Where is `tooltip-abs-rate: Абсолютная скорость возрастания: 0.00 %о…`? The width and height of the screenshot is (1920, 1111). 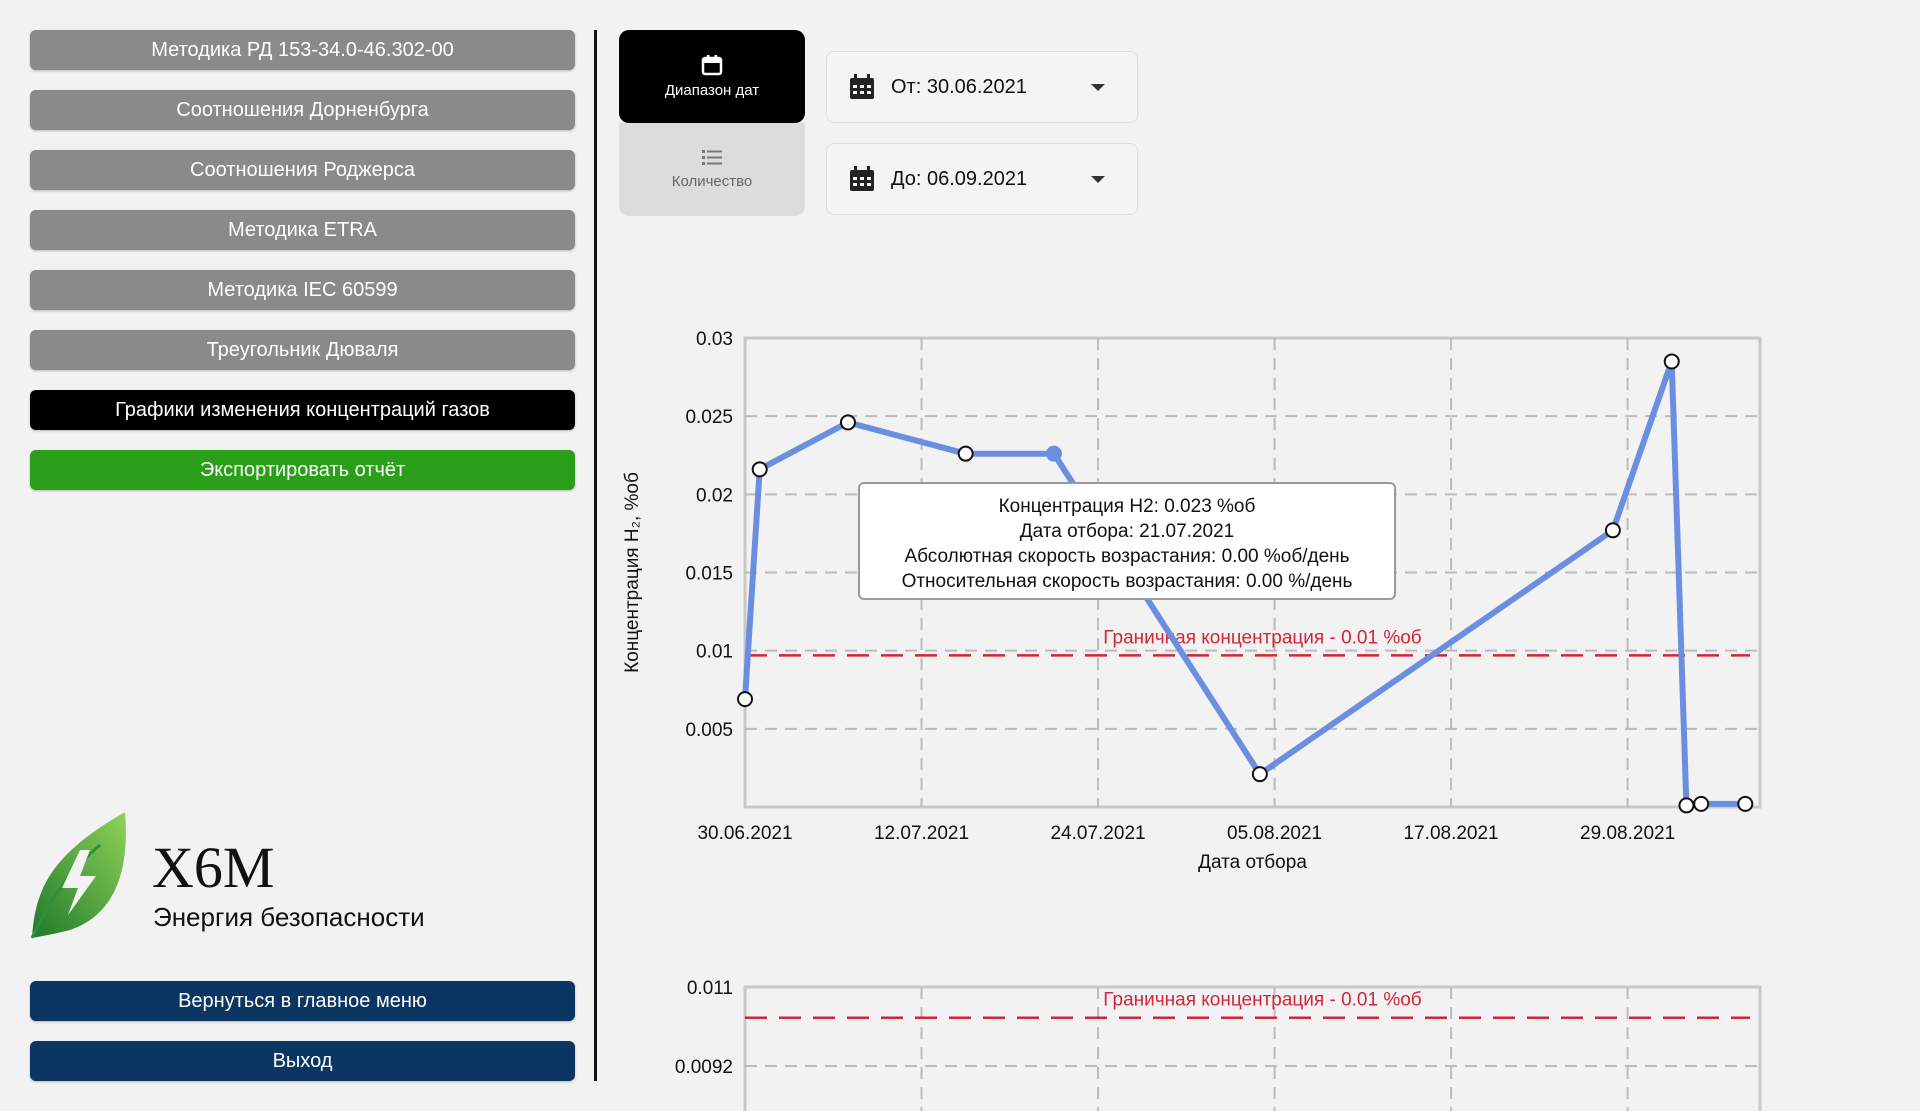
tooltip-abs-rate: Абсолютная скорость возрастания: 0.00 %о… is located at coordinates (1127, 556).